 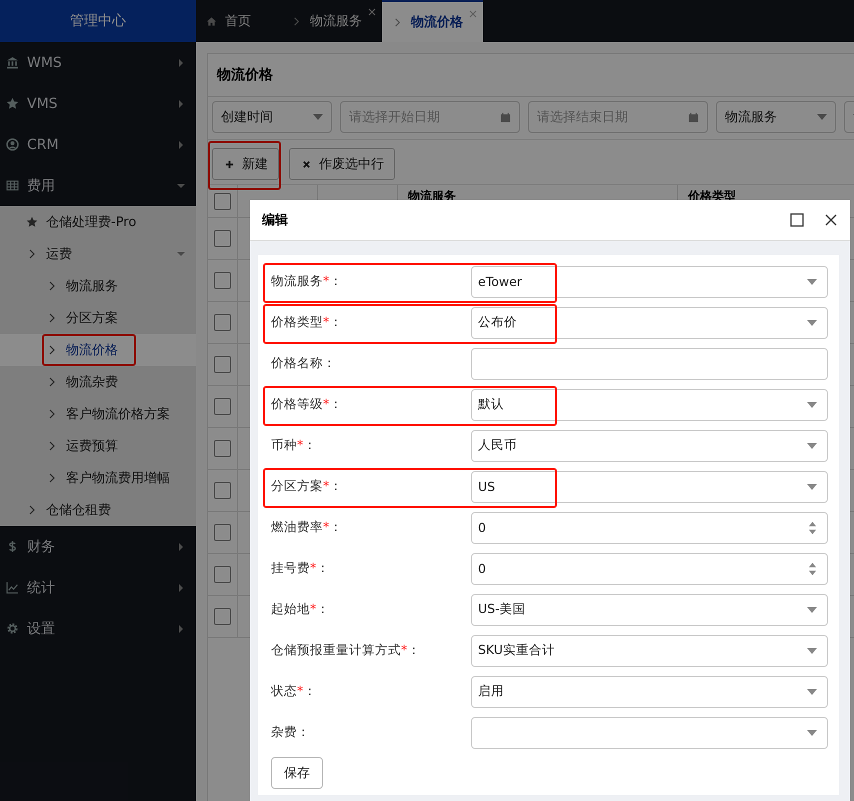 What do you see at coordinates (98, 318) in the screenshot?
I see `submenu-item: 分区方案` at bounding box center [98, 318].